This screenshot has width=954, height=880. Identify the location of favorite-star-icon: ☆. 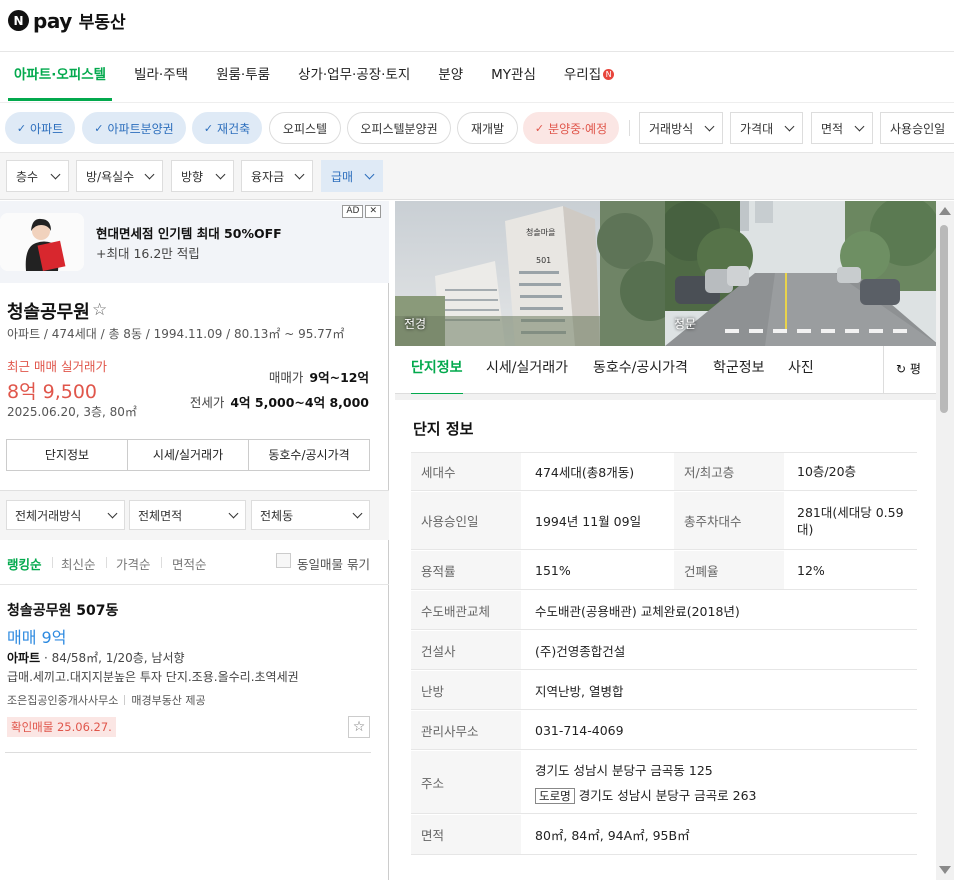
(99, 310).